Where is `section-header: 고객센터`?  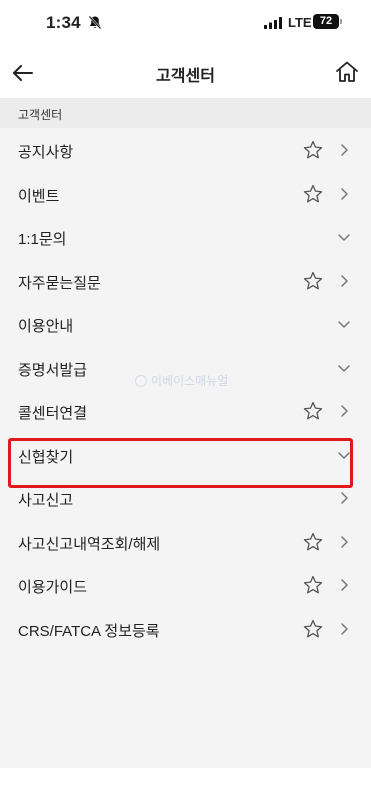 section-header: 고객센터 is located at coordinates (185, 113).